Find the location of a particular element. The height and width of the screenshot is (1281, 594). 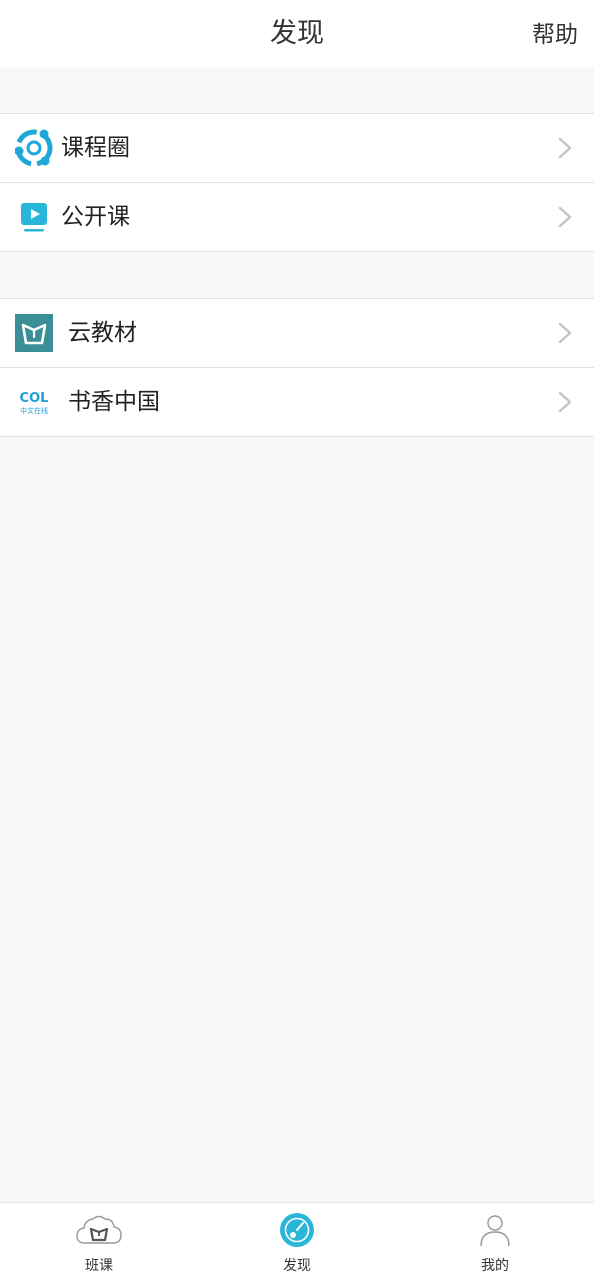

tab-discover: 发现 is located at coordinates (297, 1242).